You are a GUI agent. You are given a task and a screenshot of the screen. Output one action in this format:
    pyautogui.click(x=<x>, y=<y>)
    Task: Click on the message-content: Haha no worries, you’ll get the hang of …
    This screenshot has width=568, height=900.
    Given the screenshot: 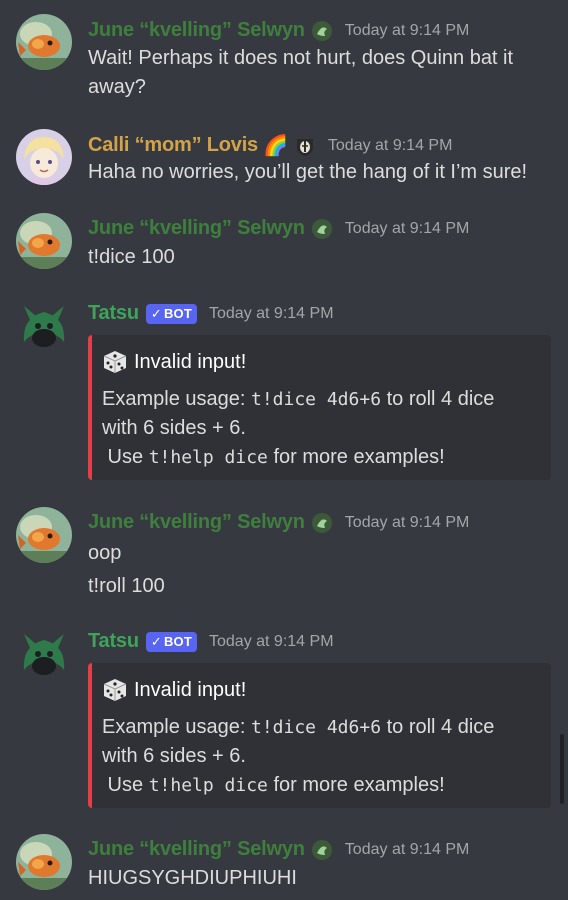 What is the action you would take?
    pyautogui.click(x=318, y=172)
    